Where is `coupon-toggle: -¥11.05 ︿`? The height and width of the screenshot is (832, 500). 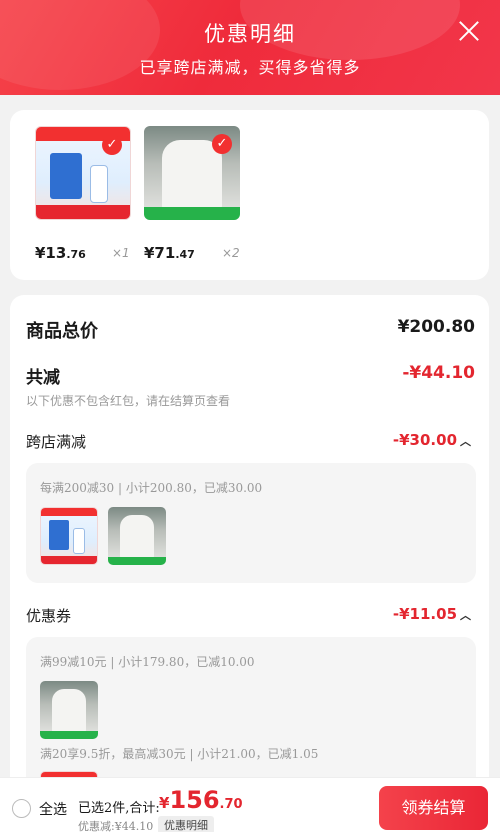
coupon-toggle: -¥11.05 ︿ is located at coordinates (432, 614).